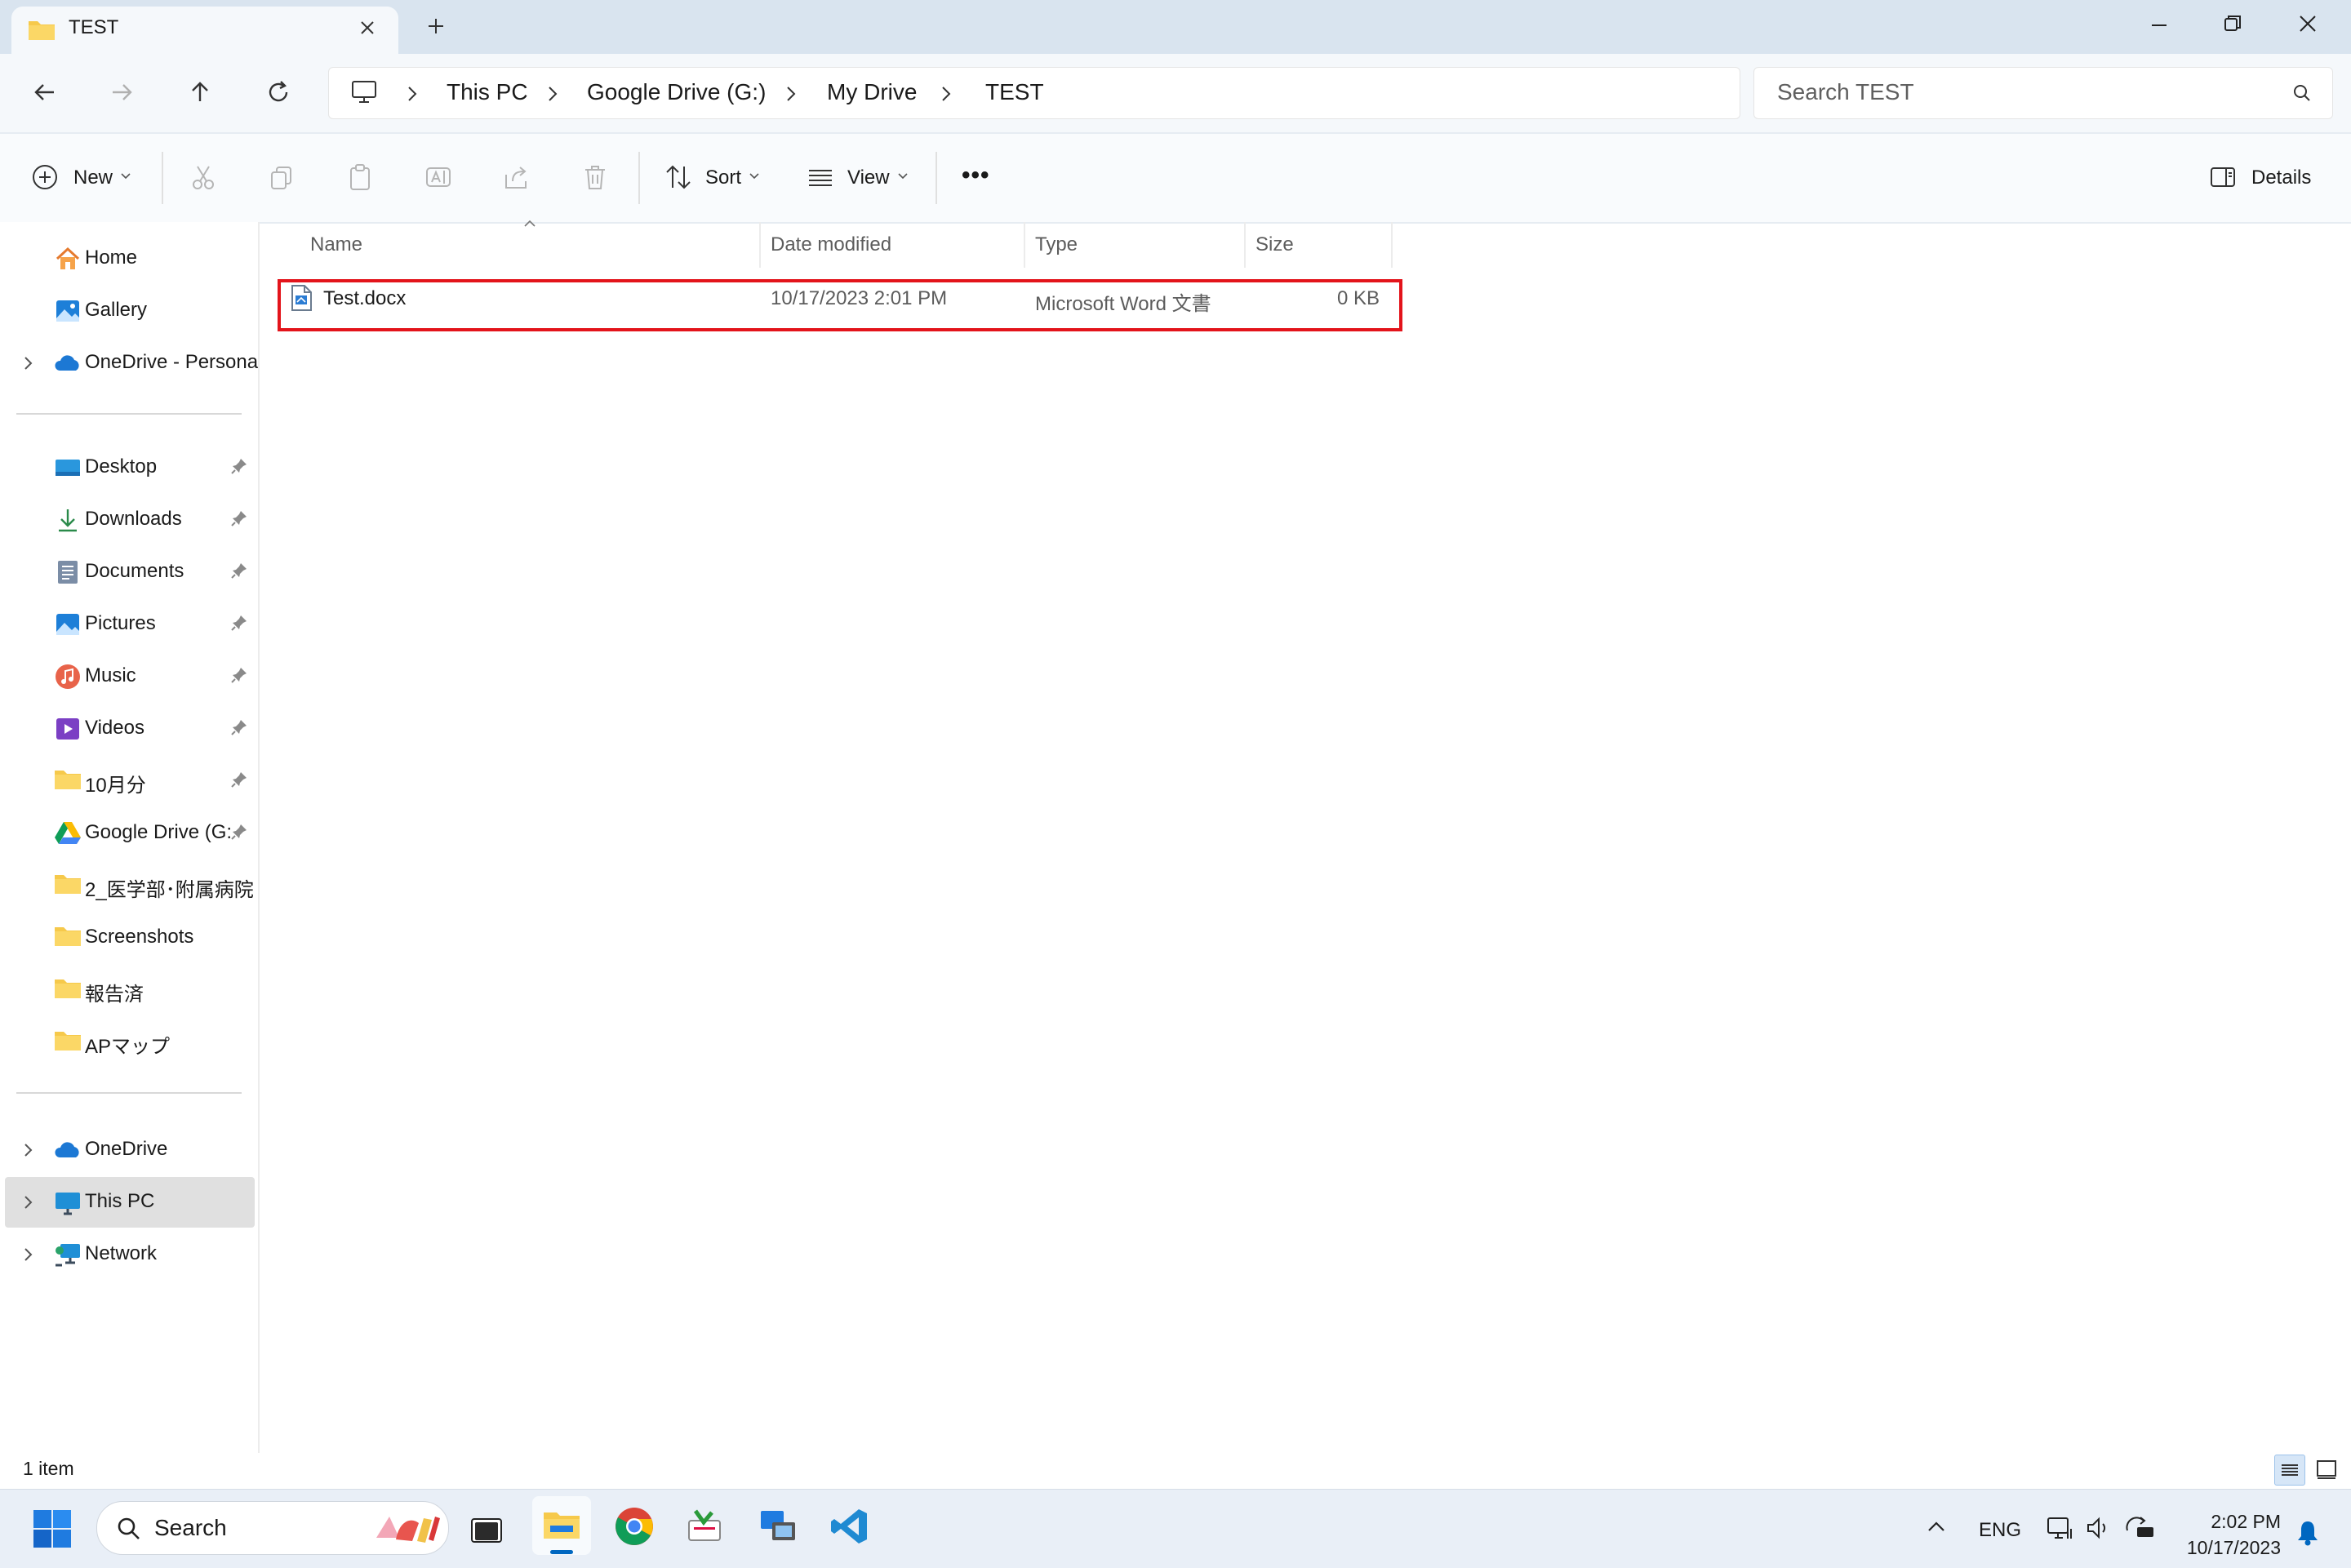  Describe the element at coordinates (129, 467) in the screenshot. I see `sidebar-item-desktop: Desktop` at that location.